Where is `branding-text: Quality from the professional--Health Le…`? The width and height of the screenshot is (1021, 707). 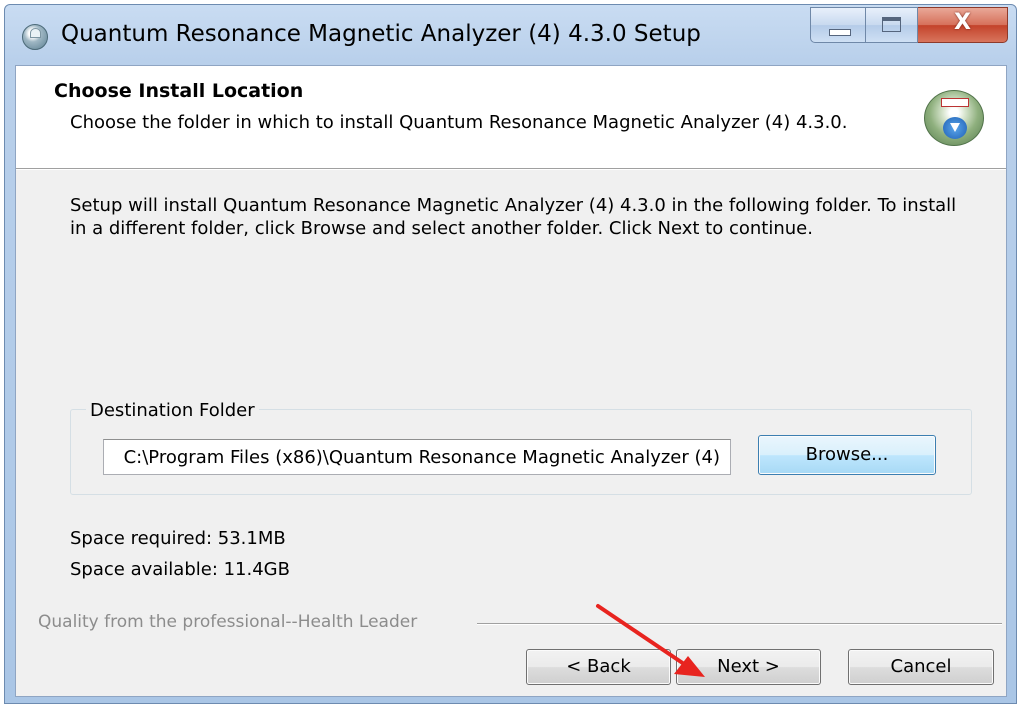 branding-text: Quality from the professional--Health Le… is located at coordinates (228, 622).